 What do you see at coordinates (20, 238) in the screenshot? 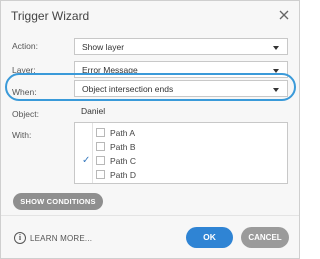
I see `info-icon: i` at bounding box center [20, 238].